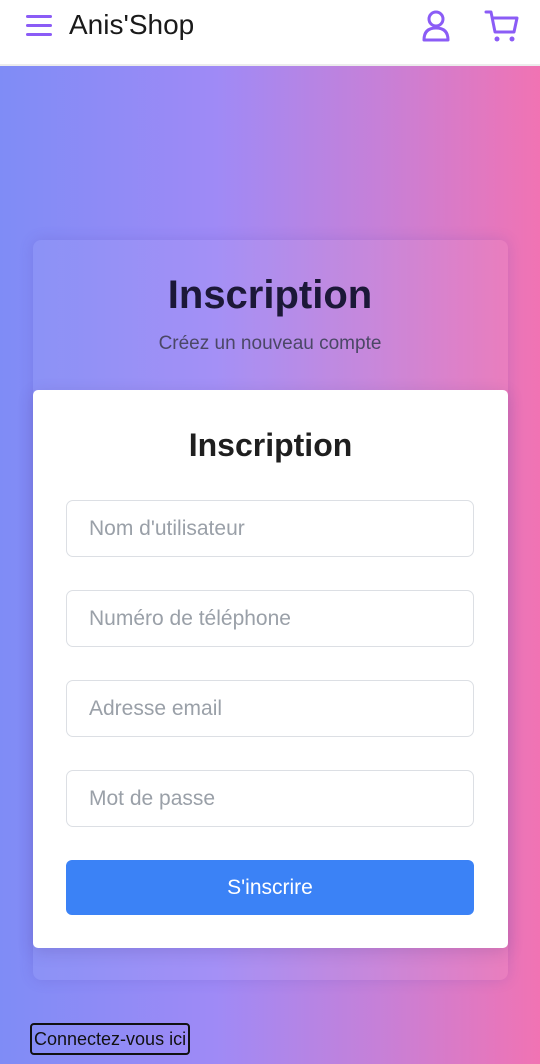 The image size is (540, 1064). Describe the element at coordinates (270, 618) in the screenshot. I see `phone-input` at that location.